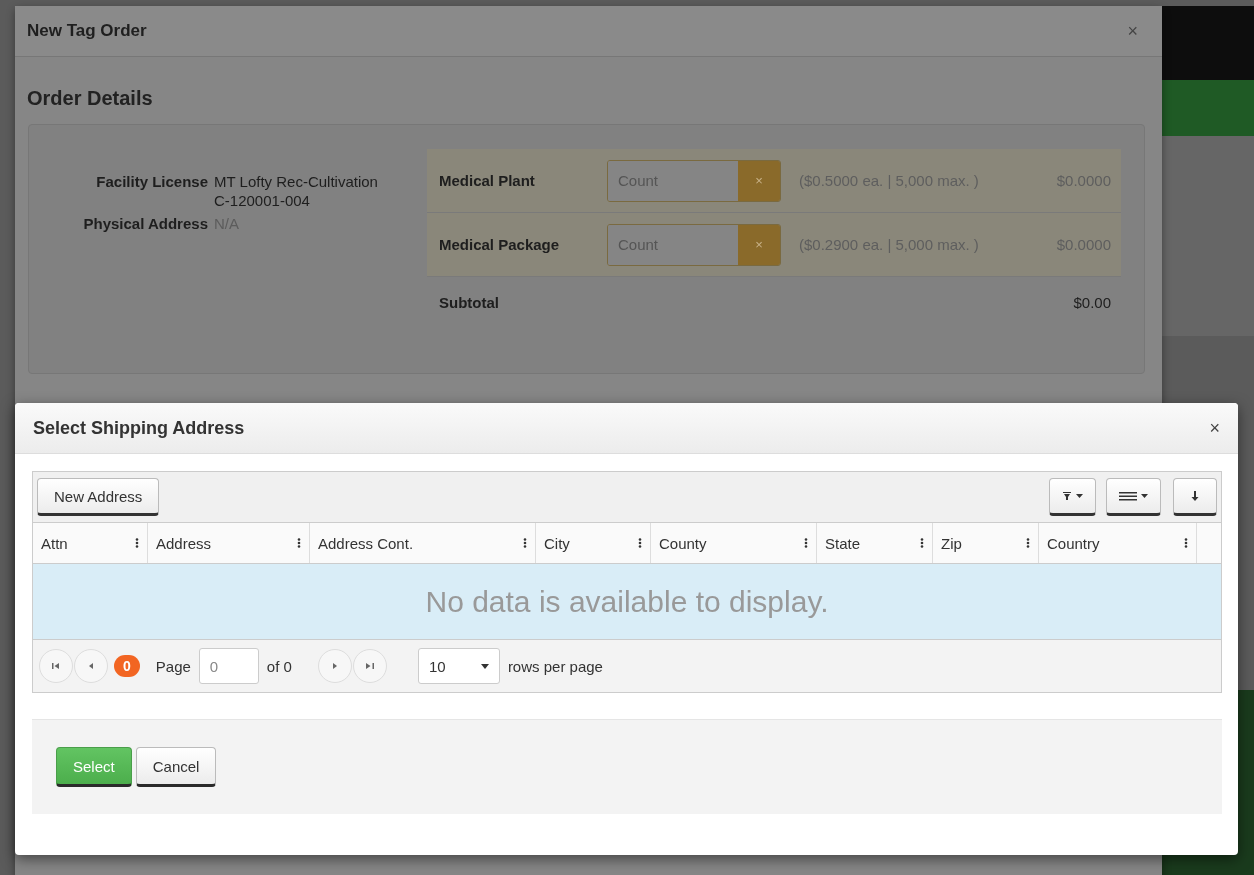 This screenshot has height=875, width=1254. Describe the element at coordinates (423, 543) in the screenshot. I see `column-header: Address Cont.` at that location.